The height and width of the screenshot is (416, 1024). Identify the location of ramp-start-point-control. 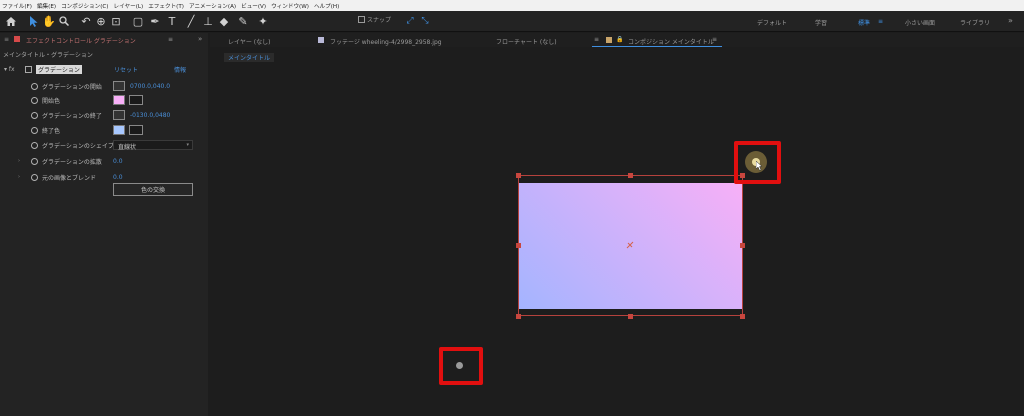
(756, 162).